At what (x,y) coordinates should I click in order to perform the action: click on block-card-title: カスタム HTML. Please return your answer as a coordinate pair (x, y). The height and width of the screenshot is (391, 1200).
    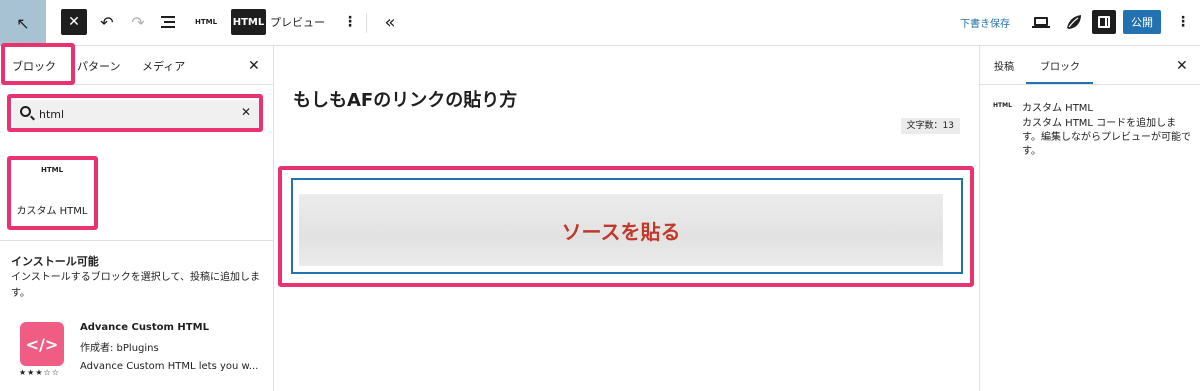
    Looking at the image, I should click on (1058, 108).